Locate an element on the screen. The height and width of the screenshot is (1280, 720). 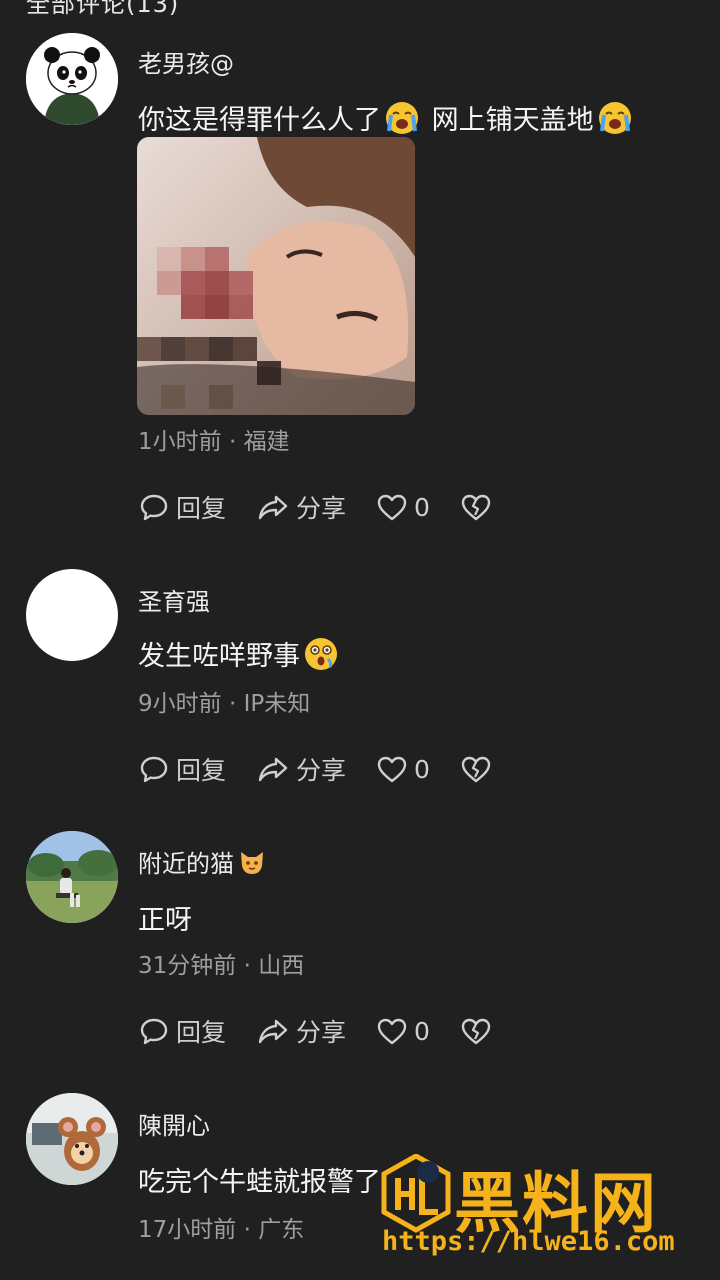
comment-text: 发生咗咩野事 is located at coordinates (240, 653).